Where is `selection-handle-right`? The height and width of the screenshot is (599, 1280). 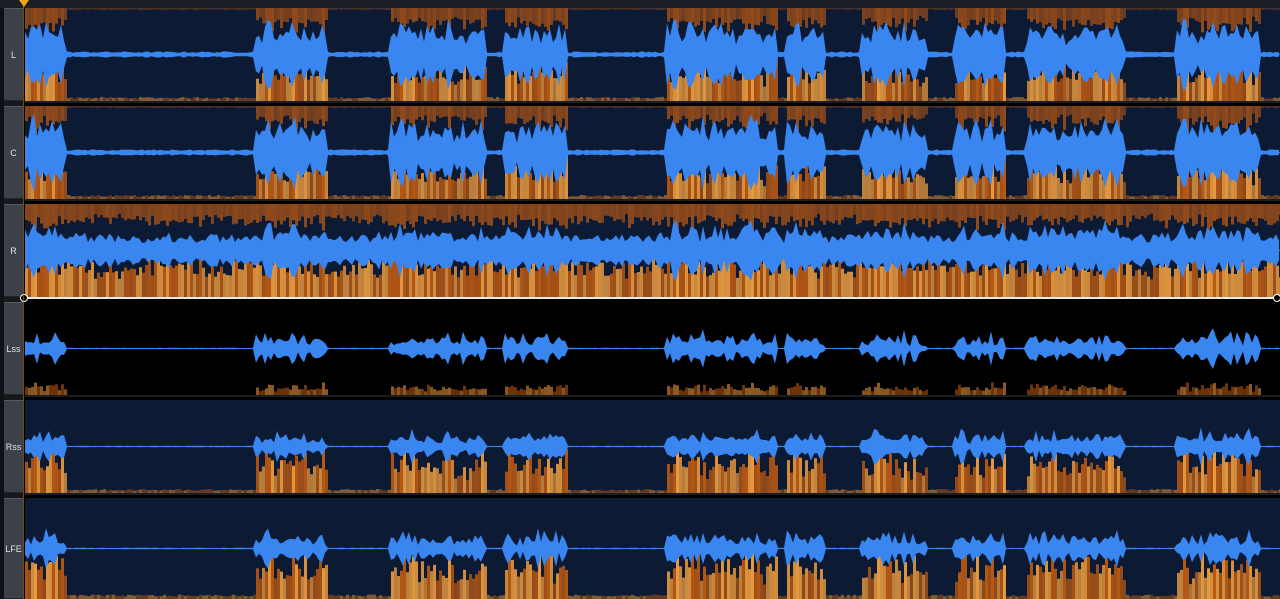
selection-handle-right is located at coordinates (1276, 298).